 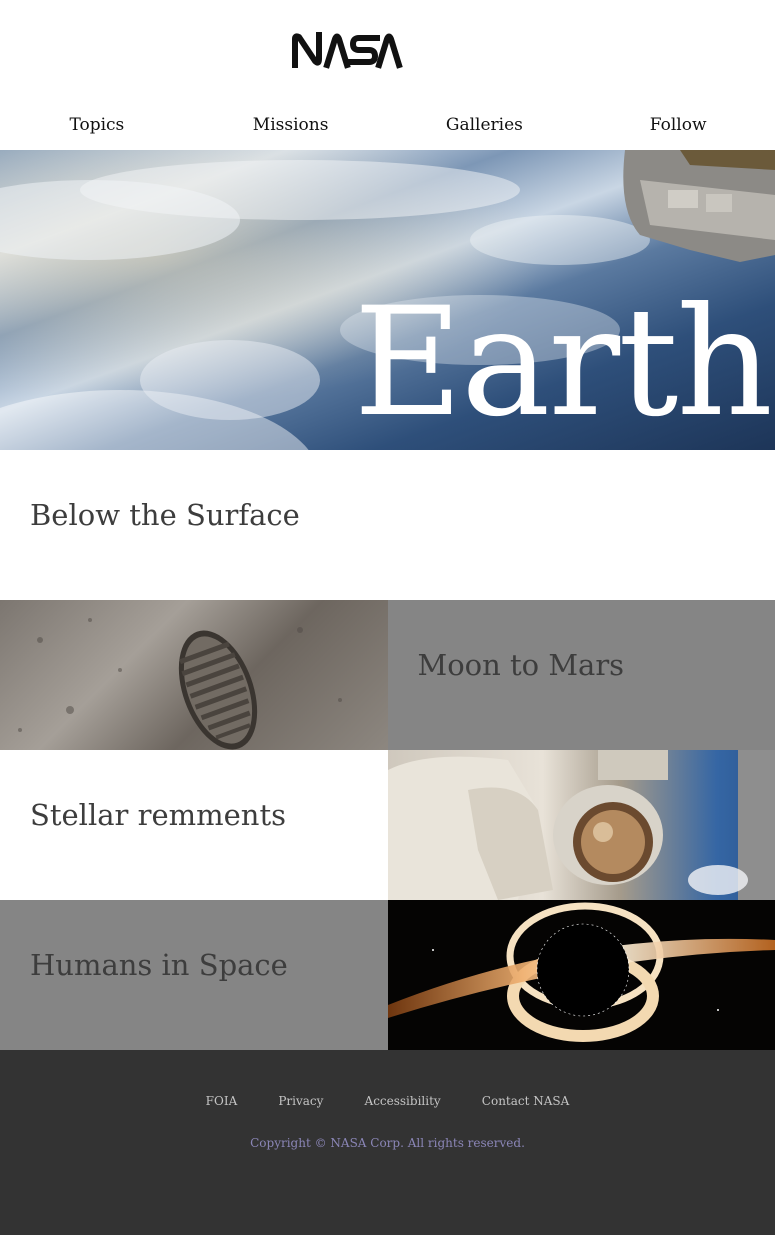 I want to click on footer-link-accessibility: Accessibility, so click(x=403, y=1101).